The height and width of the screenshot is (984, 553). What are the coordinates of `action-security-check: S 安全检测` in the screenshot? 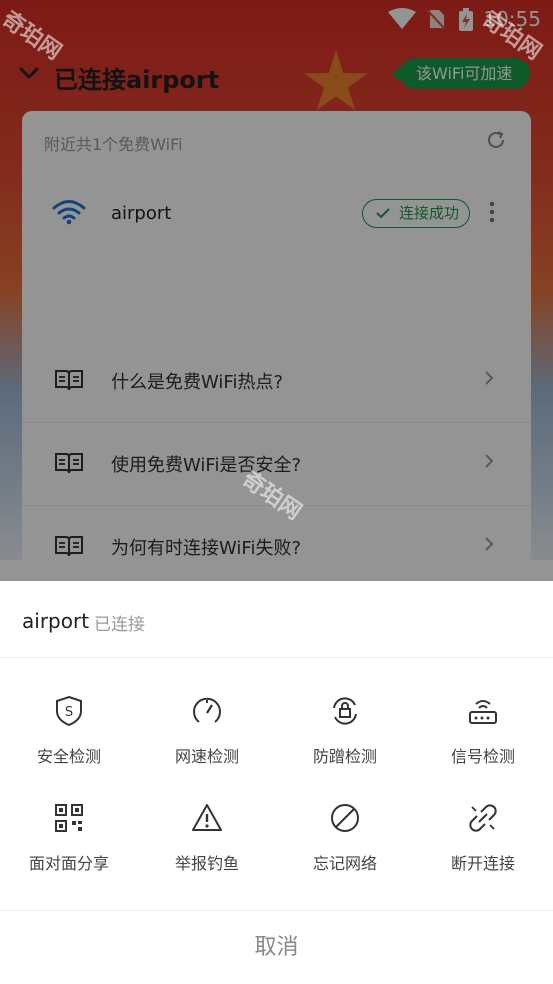 It's located at (69, 740).